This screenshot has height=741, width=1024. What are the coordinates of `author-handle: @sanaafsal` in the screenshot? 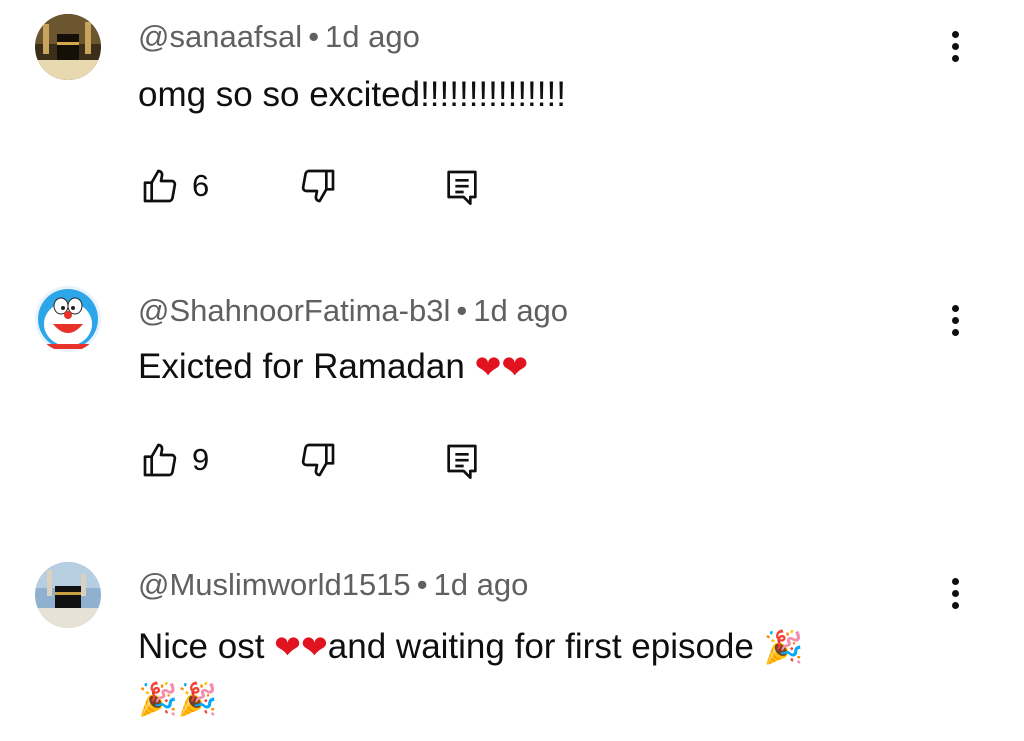 It's located at (220, 36).